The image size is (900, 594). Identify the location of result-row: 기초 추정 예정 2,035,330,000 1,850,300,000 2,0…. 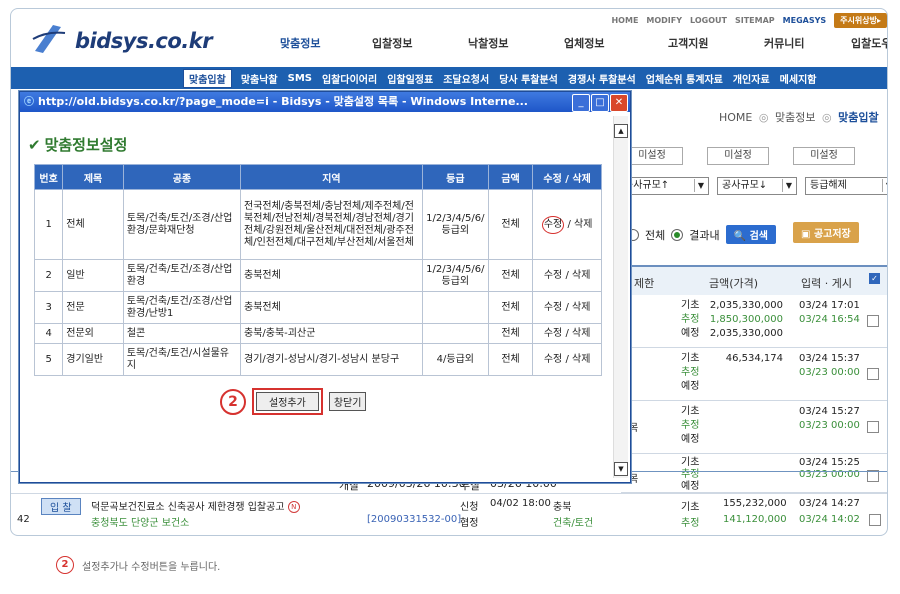
(754, 321).